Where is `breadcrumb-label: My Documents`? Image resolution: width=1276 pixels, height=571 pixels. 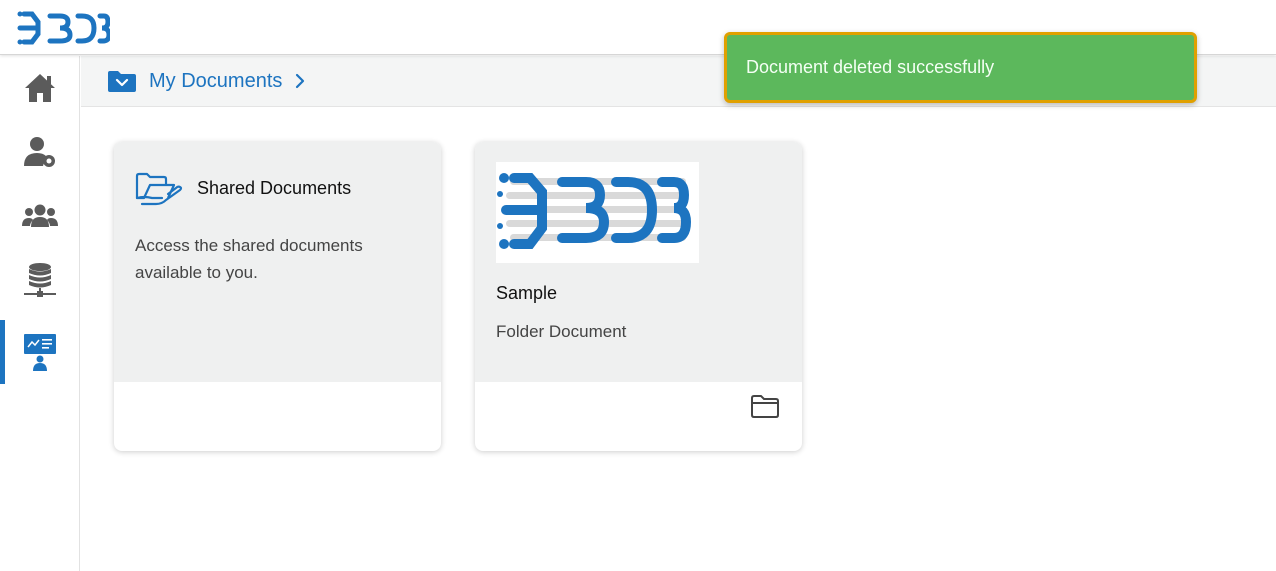 breadcrumb-label: My Documents is located at coordinates (215, 81).